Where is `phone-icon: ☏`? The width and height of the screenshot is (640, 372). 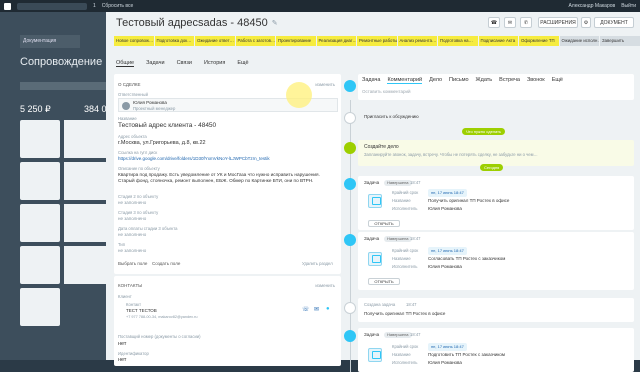 phone-icon: ☏ is located at coordinates (306, 309).